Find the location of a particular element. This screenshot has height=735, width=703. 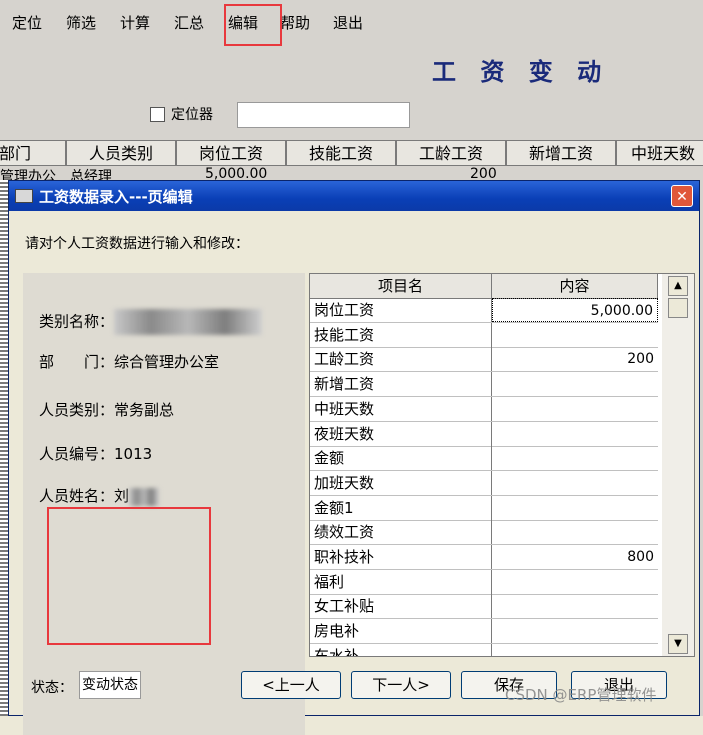

column-header: 新增工资 is located at coordinates (561, 153).